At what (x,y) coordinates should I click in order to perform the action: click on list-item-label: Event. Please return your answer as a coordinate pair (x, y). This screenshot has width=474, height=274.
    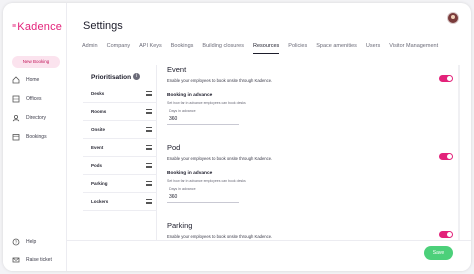
    Looking at the image, I should click on (97, 147).